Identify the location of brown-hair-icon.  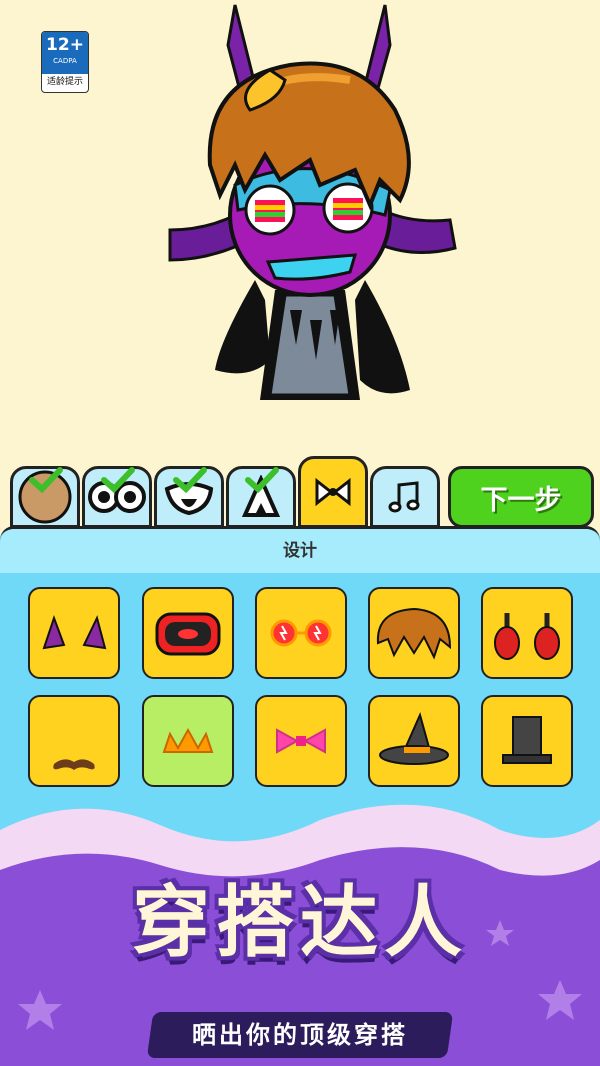
(414, 633).